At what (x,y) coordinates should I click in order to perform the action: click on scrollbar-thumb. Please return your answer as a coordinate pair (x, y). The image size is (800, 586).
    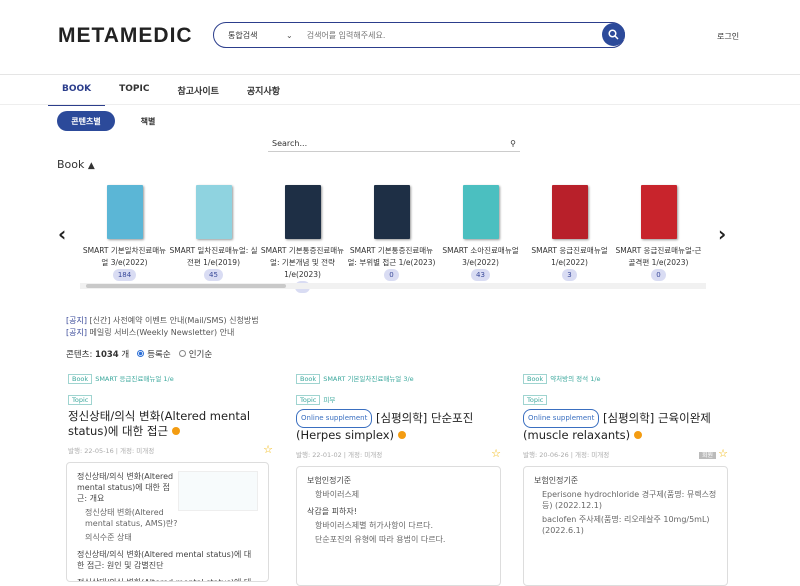
    Looking at the image, I should click on (186, 286).